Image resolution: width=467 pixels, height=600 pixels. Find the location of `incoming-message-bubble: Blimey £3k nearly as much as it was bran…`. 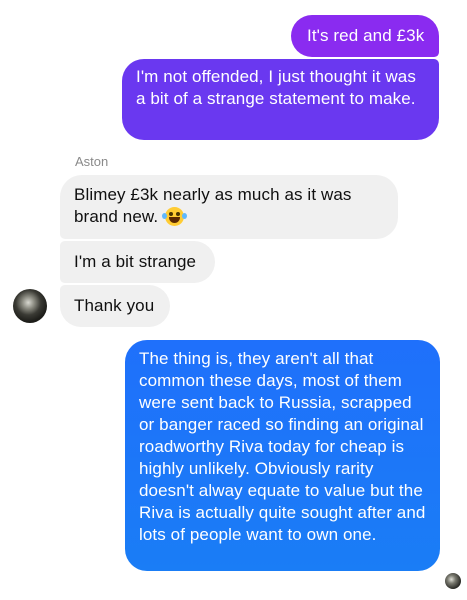

incoming-message-bubble: Blimey £3k nearly as much as it was bran… is located at coordinates (229, 207).